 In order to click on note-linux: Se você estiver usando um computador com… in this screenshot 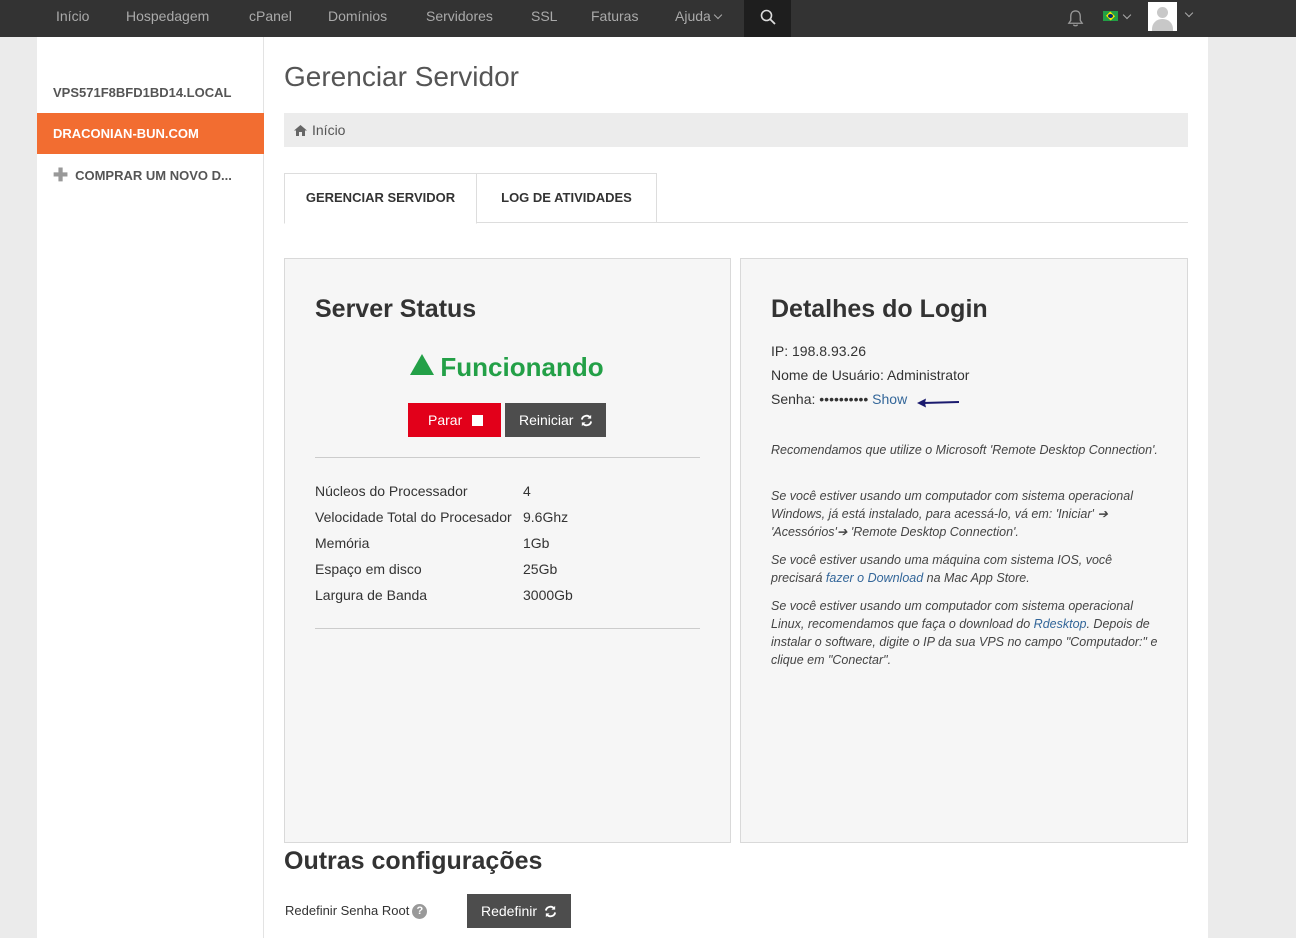, I will do `click(966, 633)`.